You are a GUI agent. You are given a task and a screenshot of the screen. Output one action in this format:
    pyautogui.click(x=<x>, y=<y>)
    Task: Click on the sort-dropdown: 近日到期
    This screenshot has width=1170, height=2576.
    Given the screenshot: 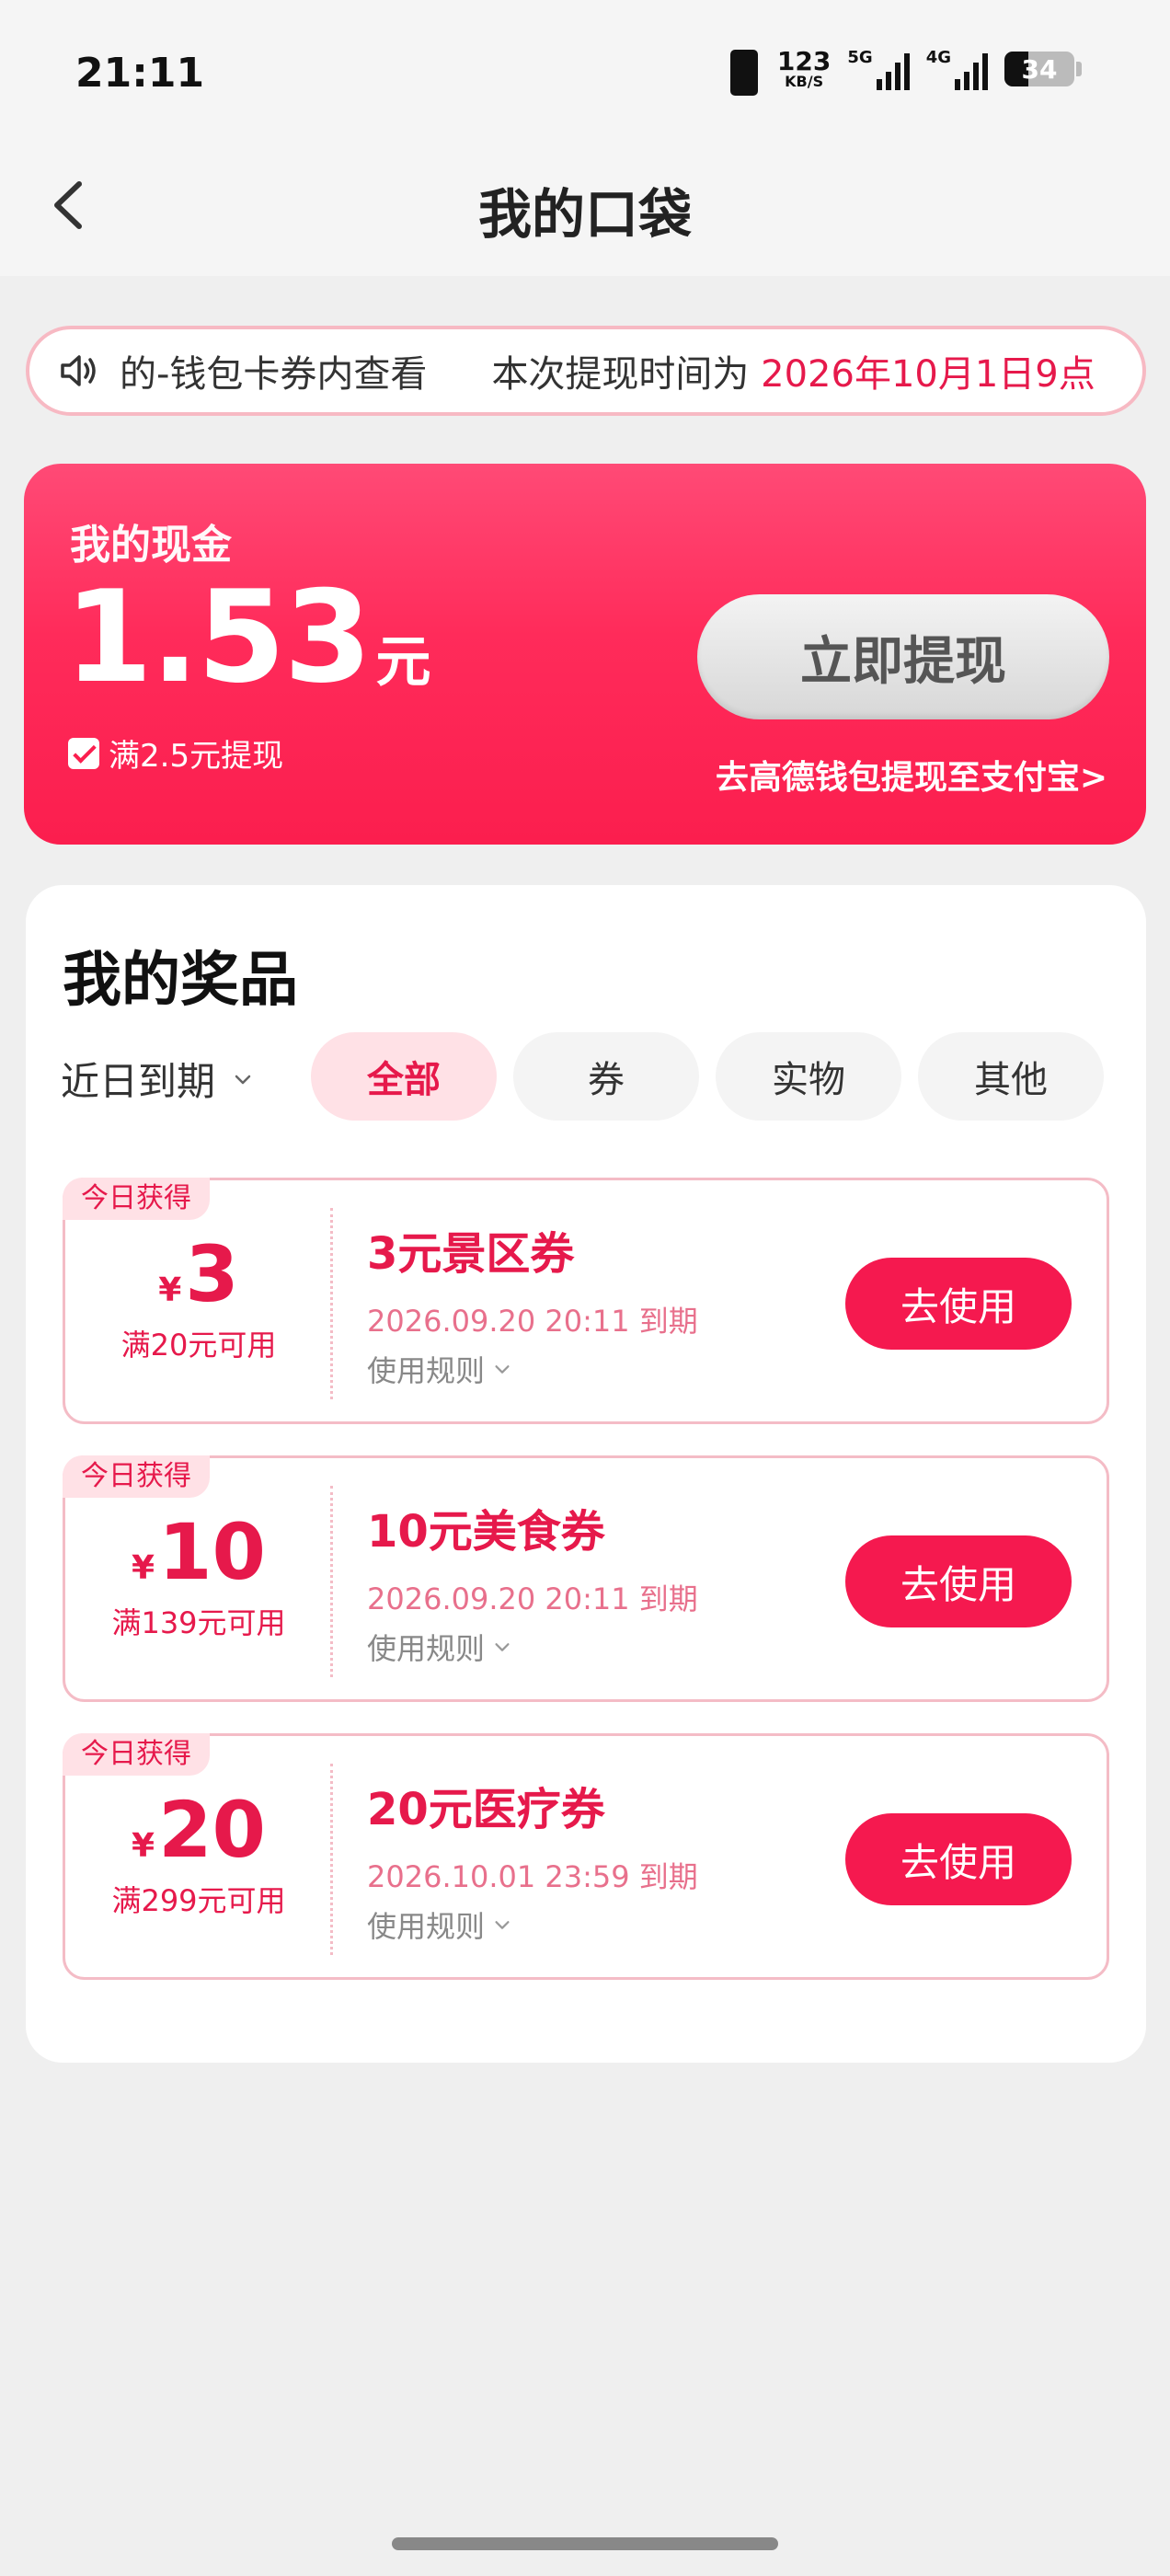 What is the action you would take?
    pyautogui.click(x=157, y=1079)
    